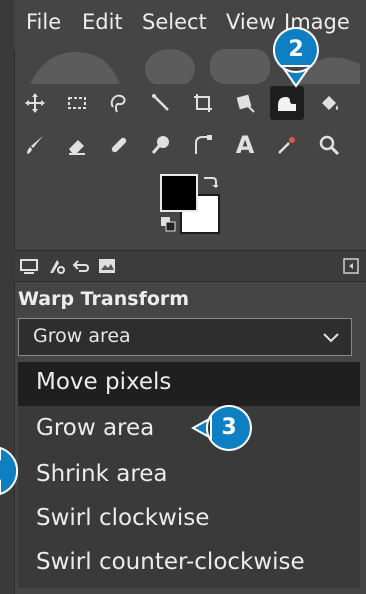  Describe the element at coordinates (95, 428) in the screenshot. I see `option-label: Grow area` at that location.